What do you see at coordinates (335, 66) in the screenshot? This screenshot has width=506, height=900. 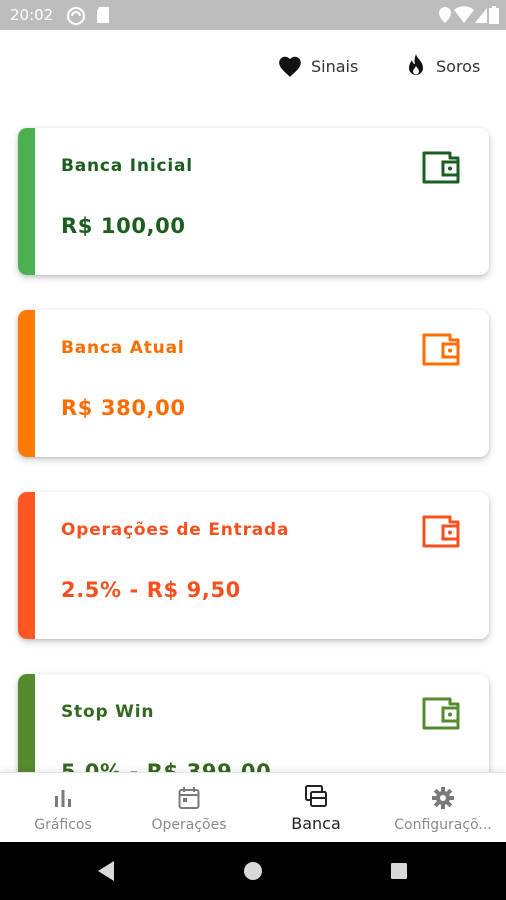 I see `sinais-label: Sinais` at bounding box center [335, 66].